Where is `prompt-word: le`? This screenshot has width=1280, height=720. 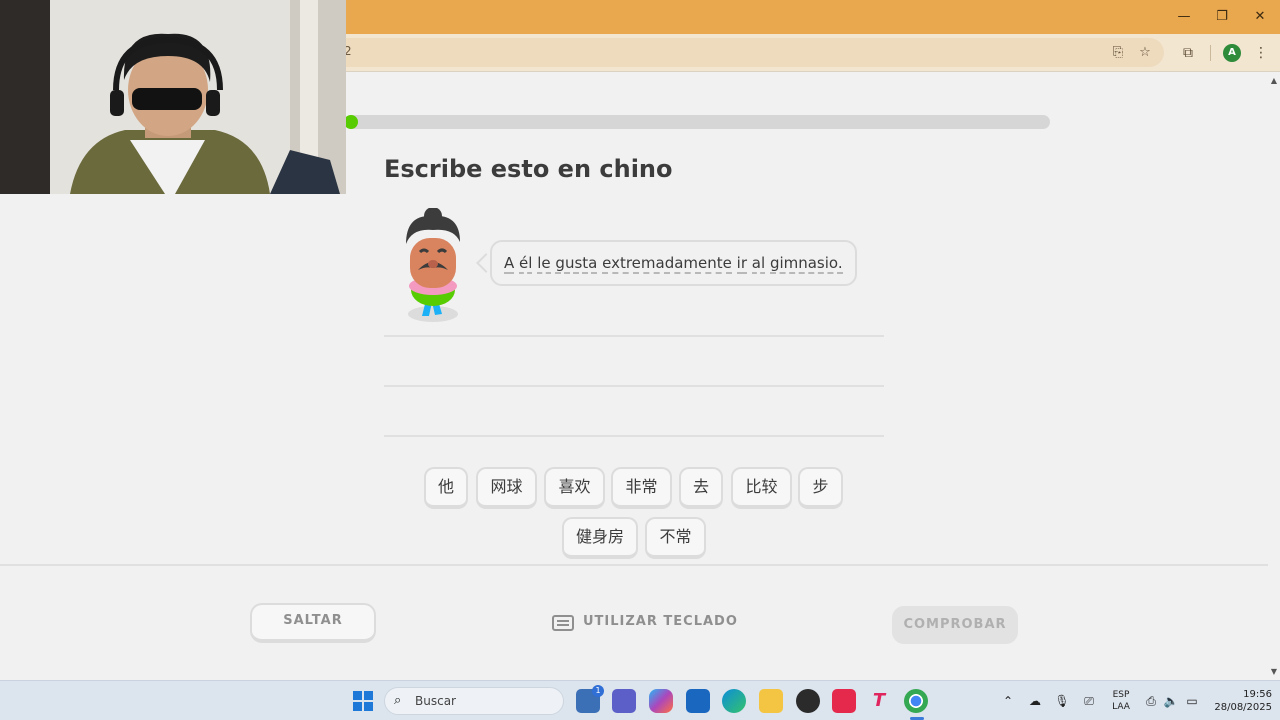 prompt-word: le is located at coordinates (544, 264).